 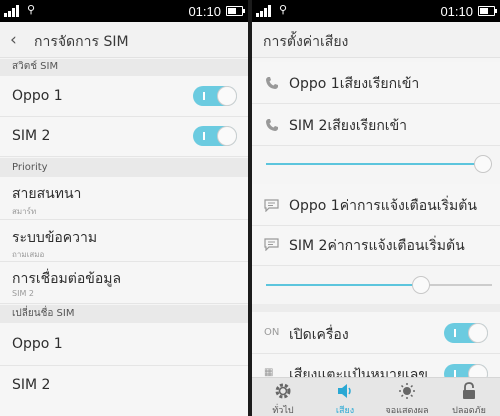 What do you see at coordinates (55, 238) in the screenshot?
I see `priority-label: ระบบข้อความ` at bounding box center [55, 238].